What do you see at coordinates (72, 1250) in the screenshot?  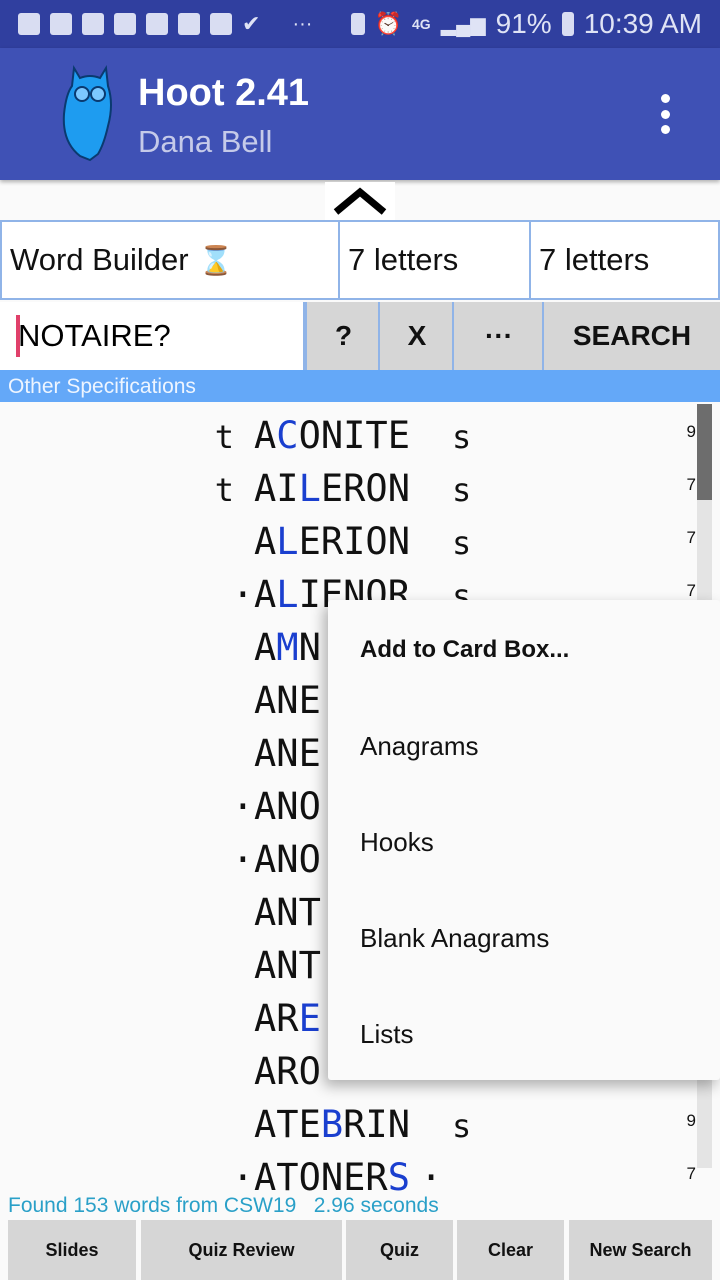 I see `slides-button: Slides` at bounding box center [72, 1250].